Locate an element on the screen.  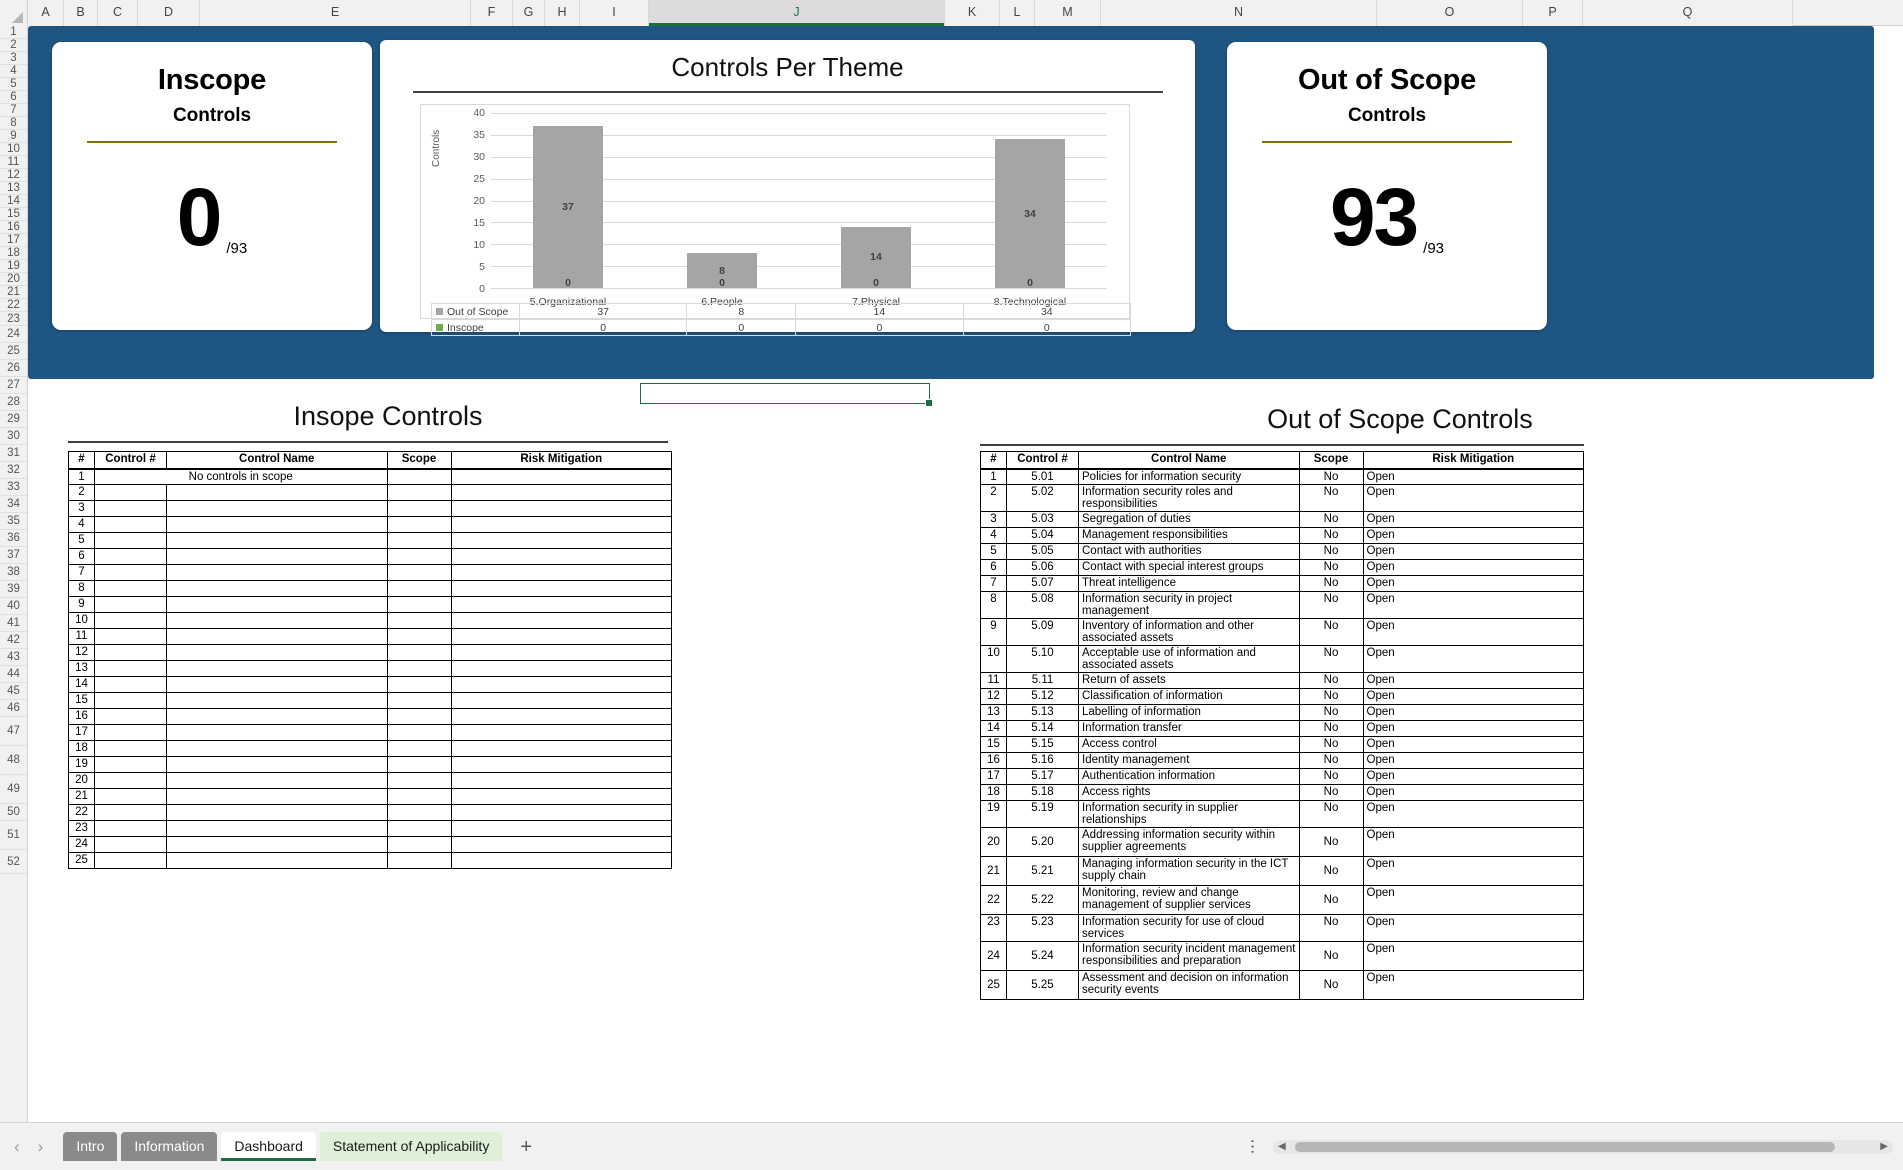
row-header-14: 14 is located at coordinates (13, 201).